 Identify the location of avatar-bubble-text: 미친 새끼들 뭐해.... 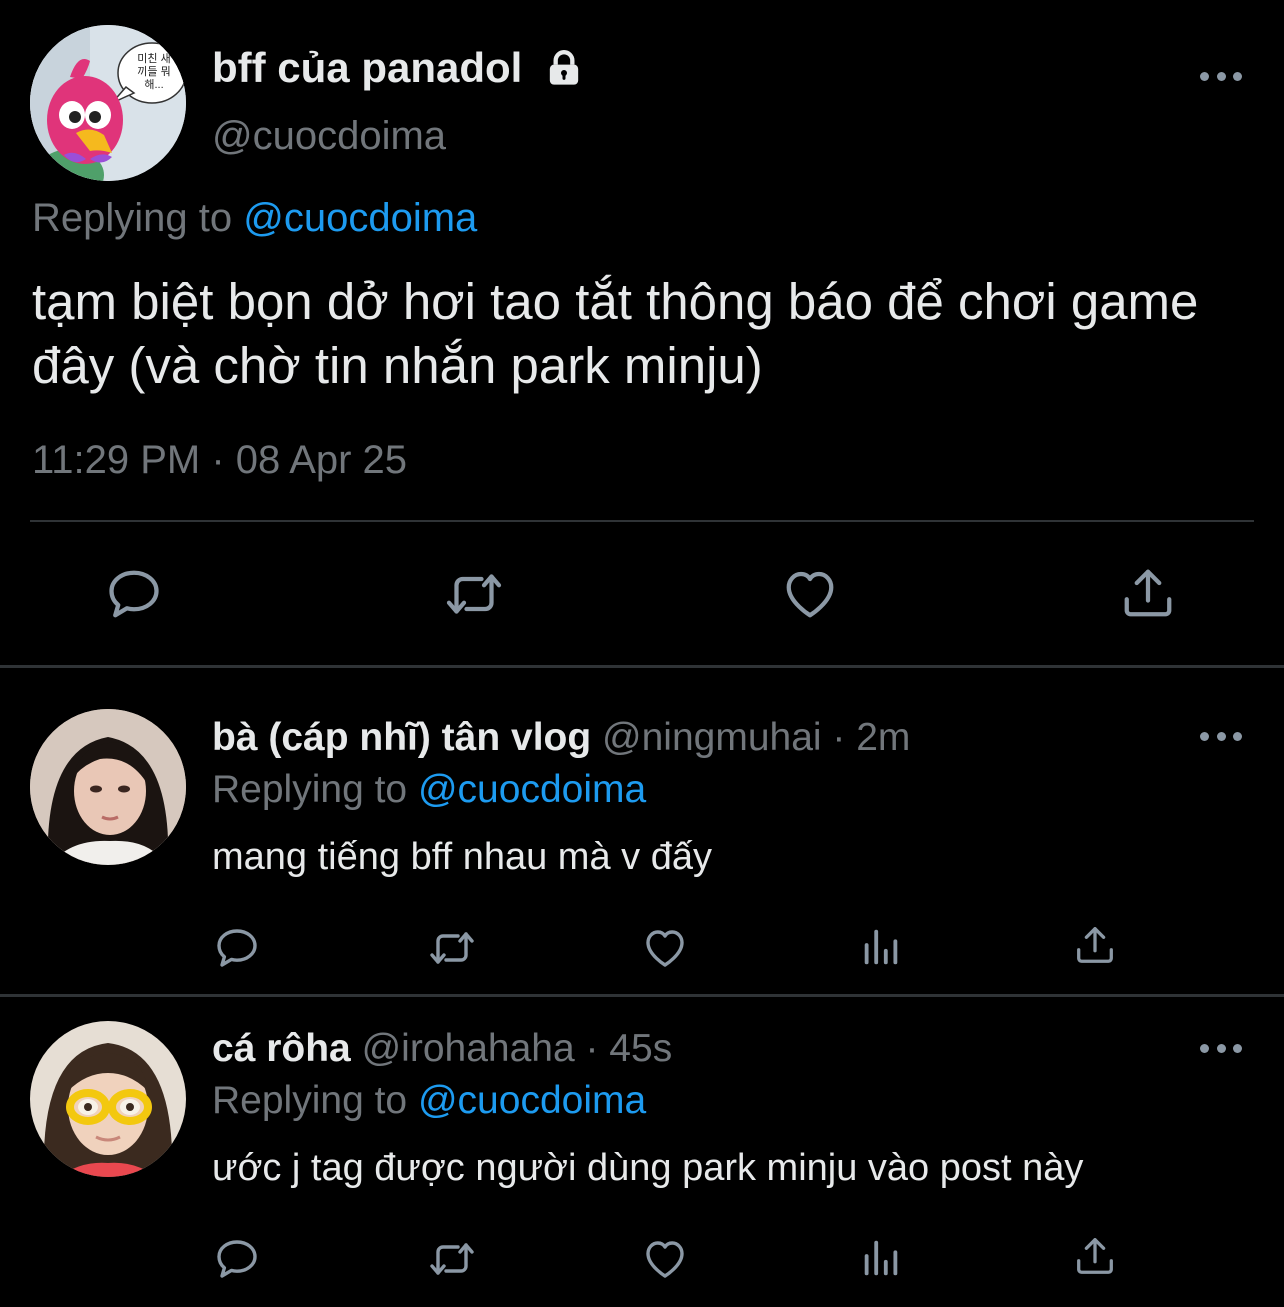
(154, 72).